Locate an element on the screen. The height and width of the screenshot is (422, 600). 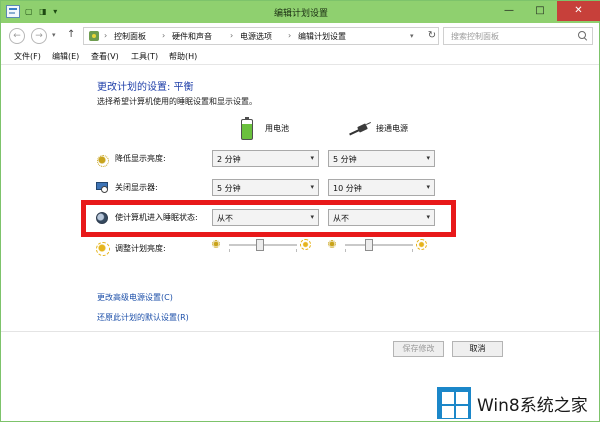
power-plug-icon is located at coordinates (360, 128).